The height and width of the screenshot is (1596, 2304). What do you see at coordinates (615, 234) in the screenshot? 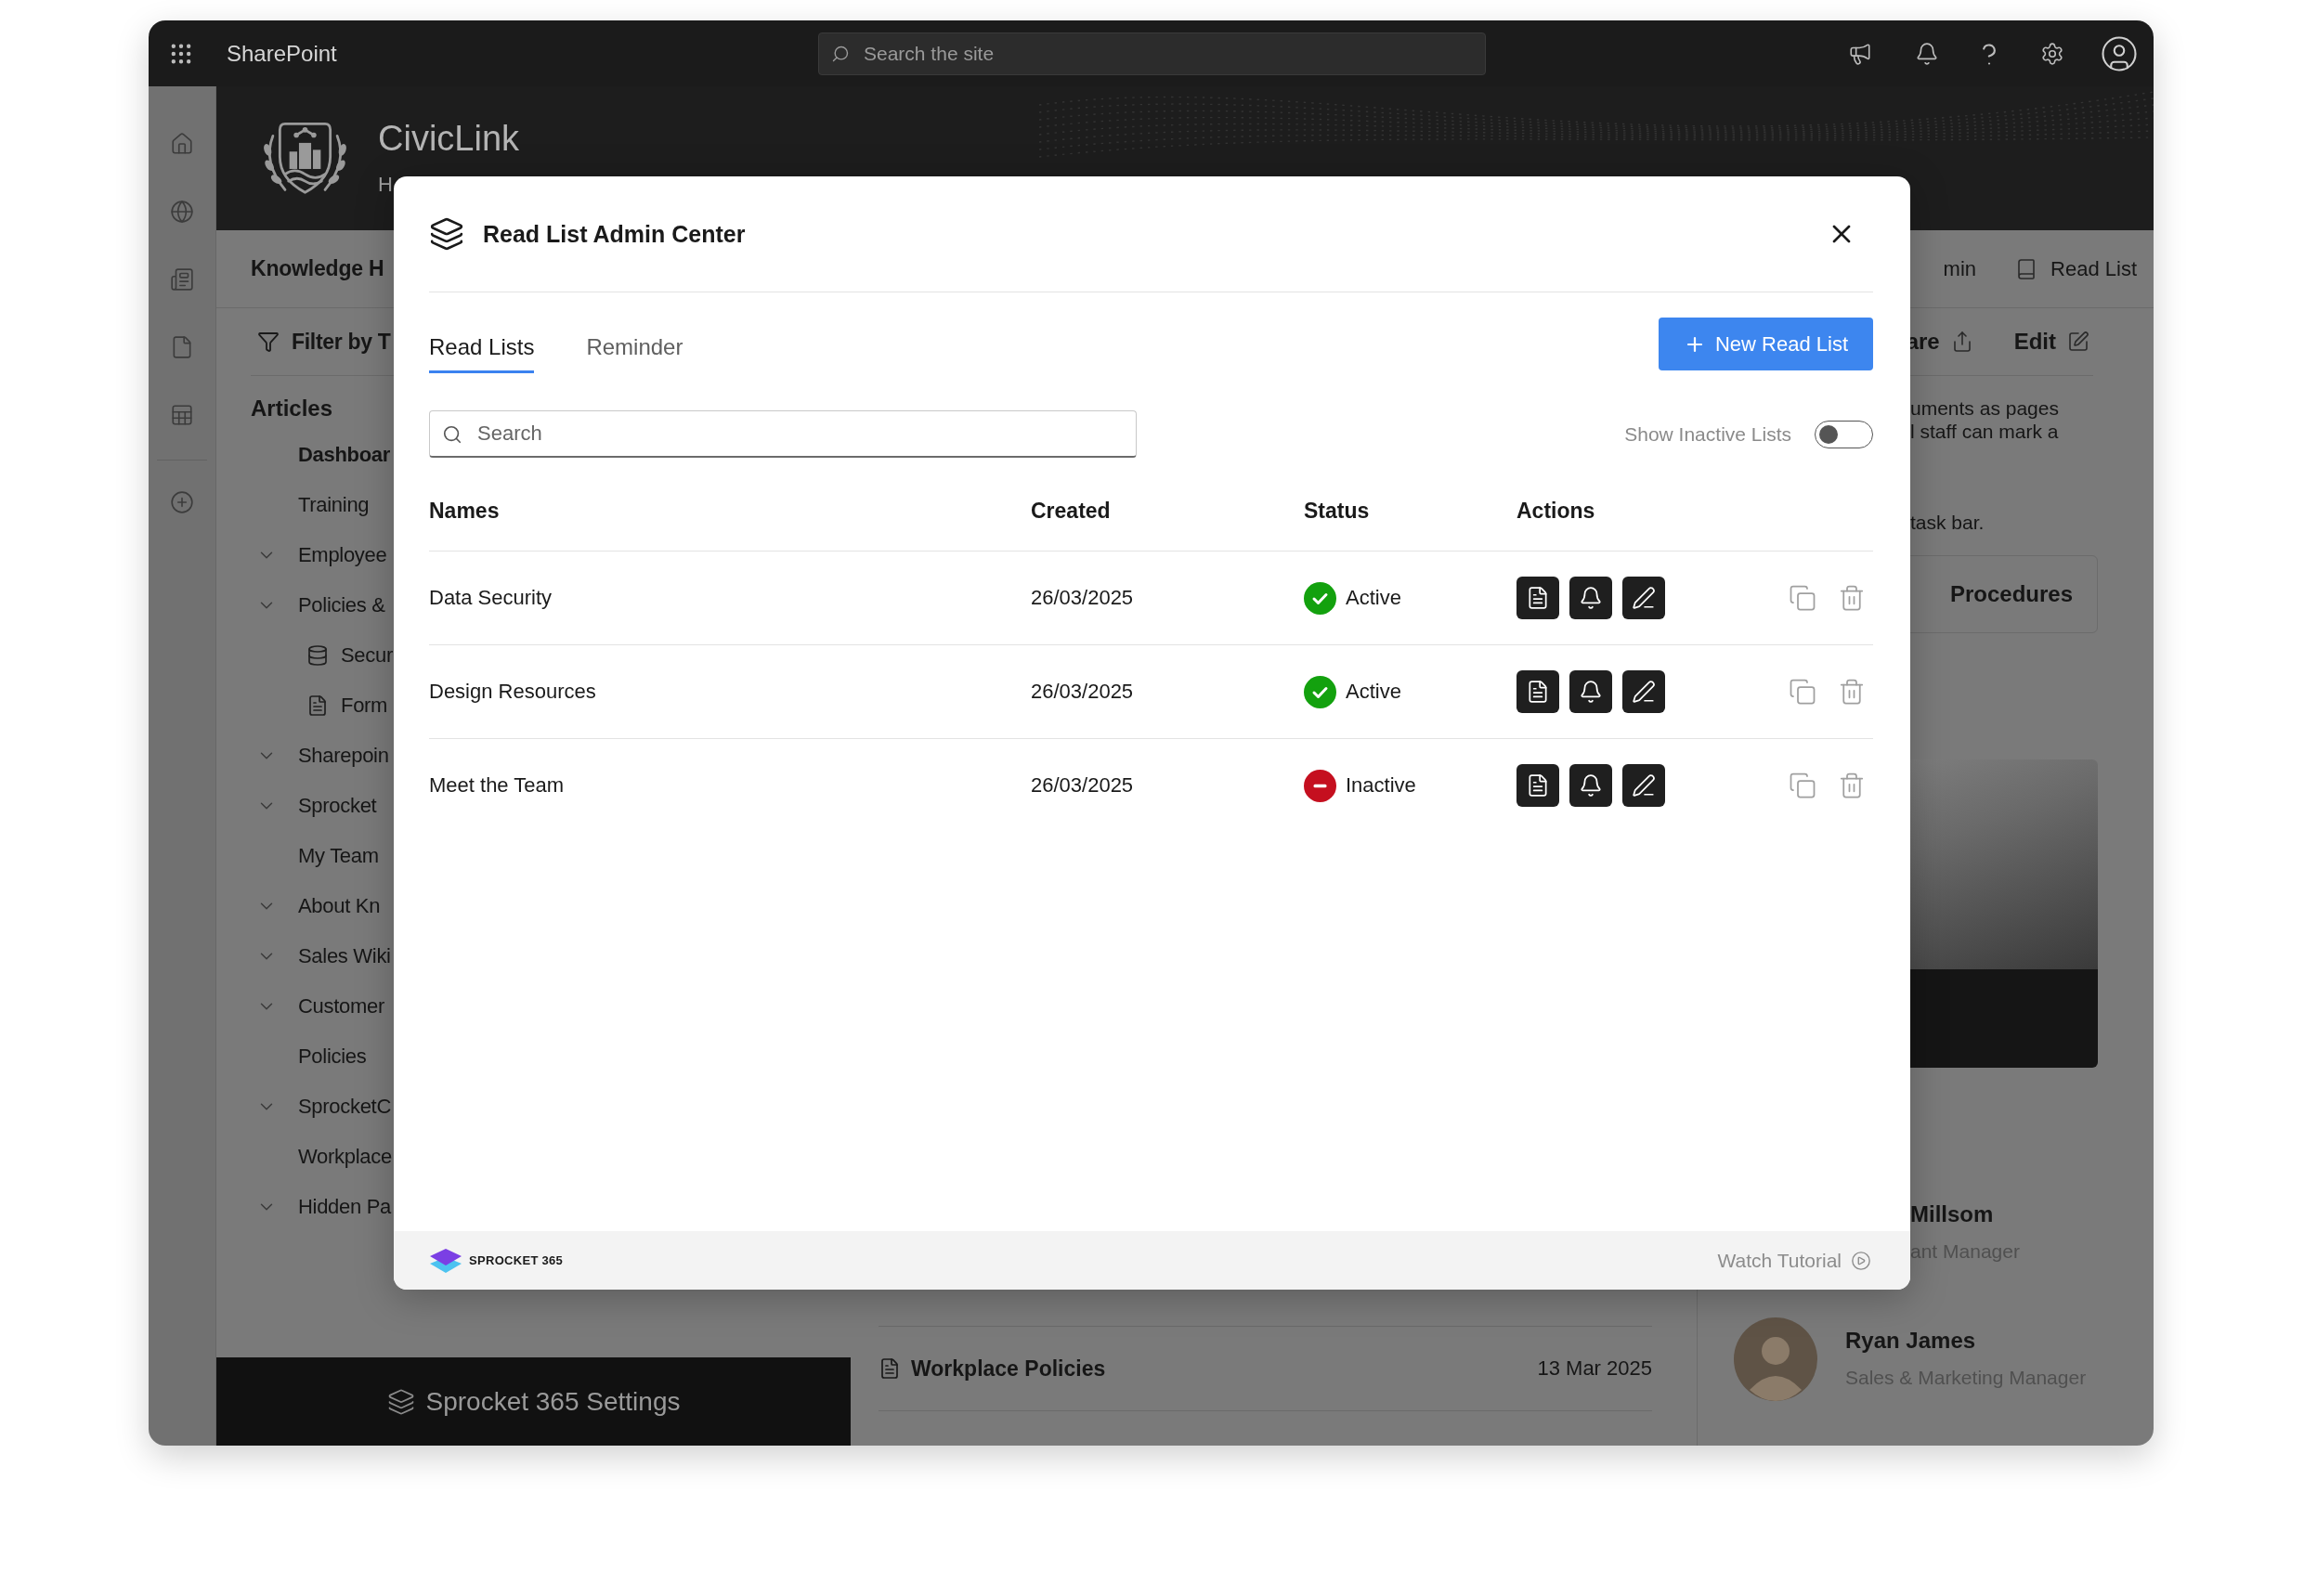
I see `dialog-title: Read List Admin Center` at bounding box center [615, 234].